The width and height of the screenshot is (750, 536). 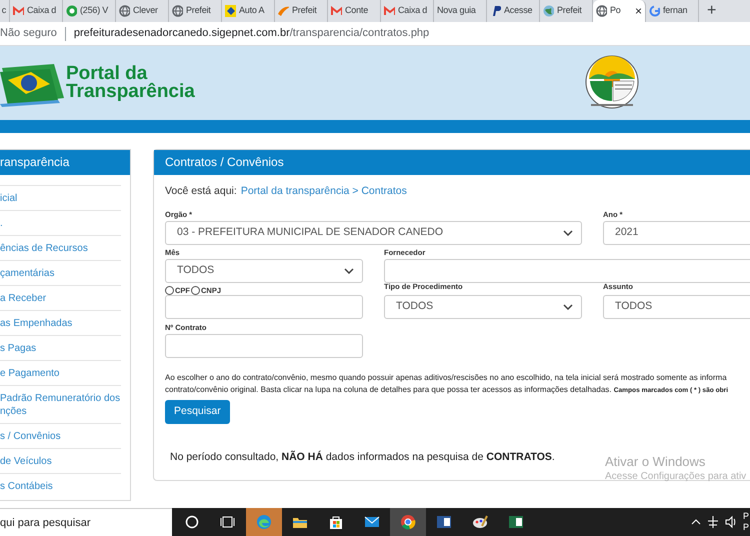 What do you see at coordinates (676, 232) in the screenshot?
I see `dropdown-select: 2021` at bounding box center [676, 232].